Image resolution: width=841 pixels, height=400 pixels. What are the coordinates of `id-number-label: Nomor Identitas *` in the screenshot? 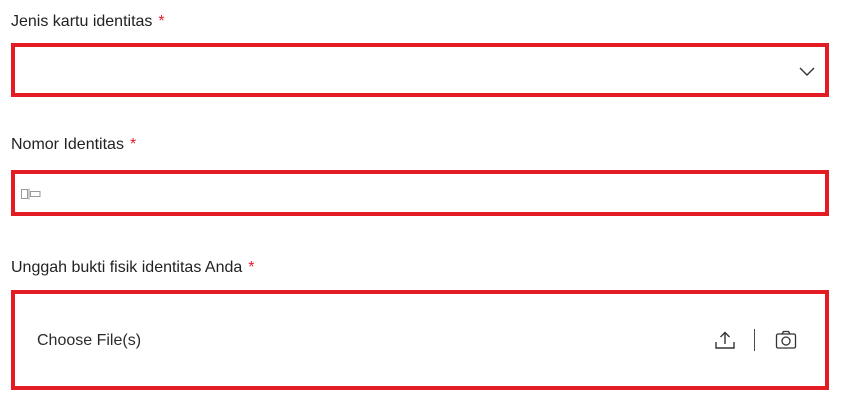 It's located at (73, 145).